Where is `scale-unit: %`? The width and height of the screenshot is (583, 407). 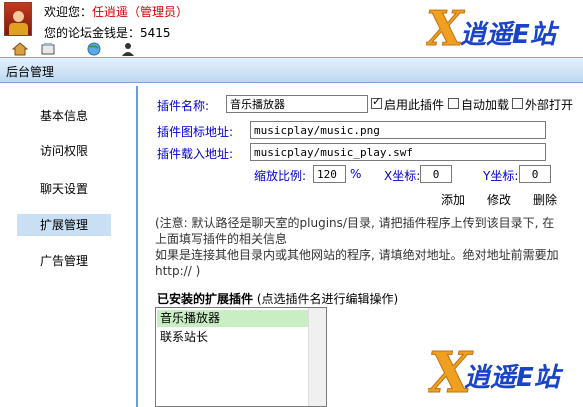 scale-unit: % is located at coordinates (356, 174).